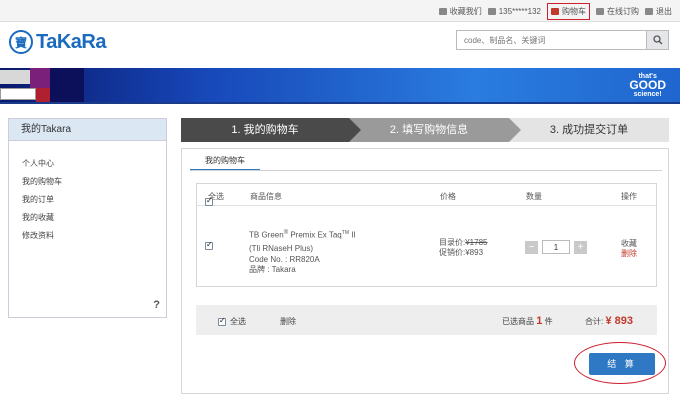 This screenshot has height=399, width=680. I want to click on site-header: 寶 TaKaRa, so click(340, 45).